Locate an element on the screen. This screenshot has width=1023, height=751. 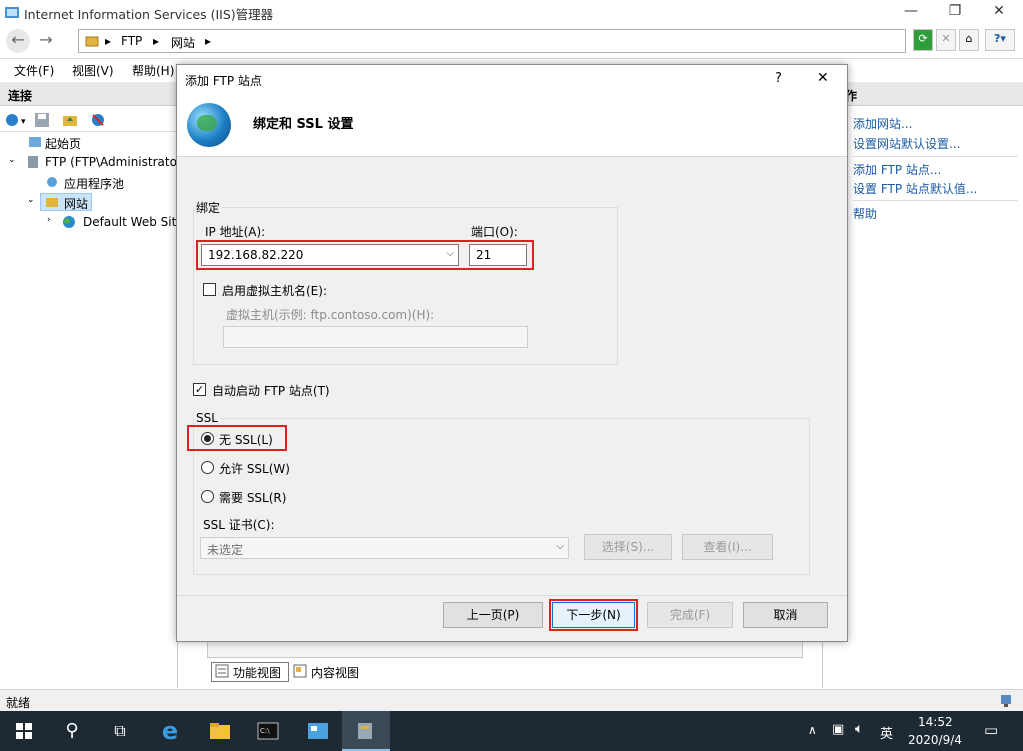
vhost-label: 虚拟主机(示例: ftp.contoso.com)(H): is located at coordinates (330, 315).